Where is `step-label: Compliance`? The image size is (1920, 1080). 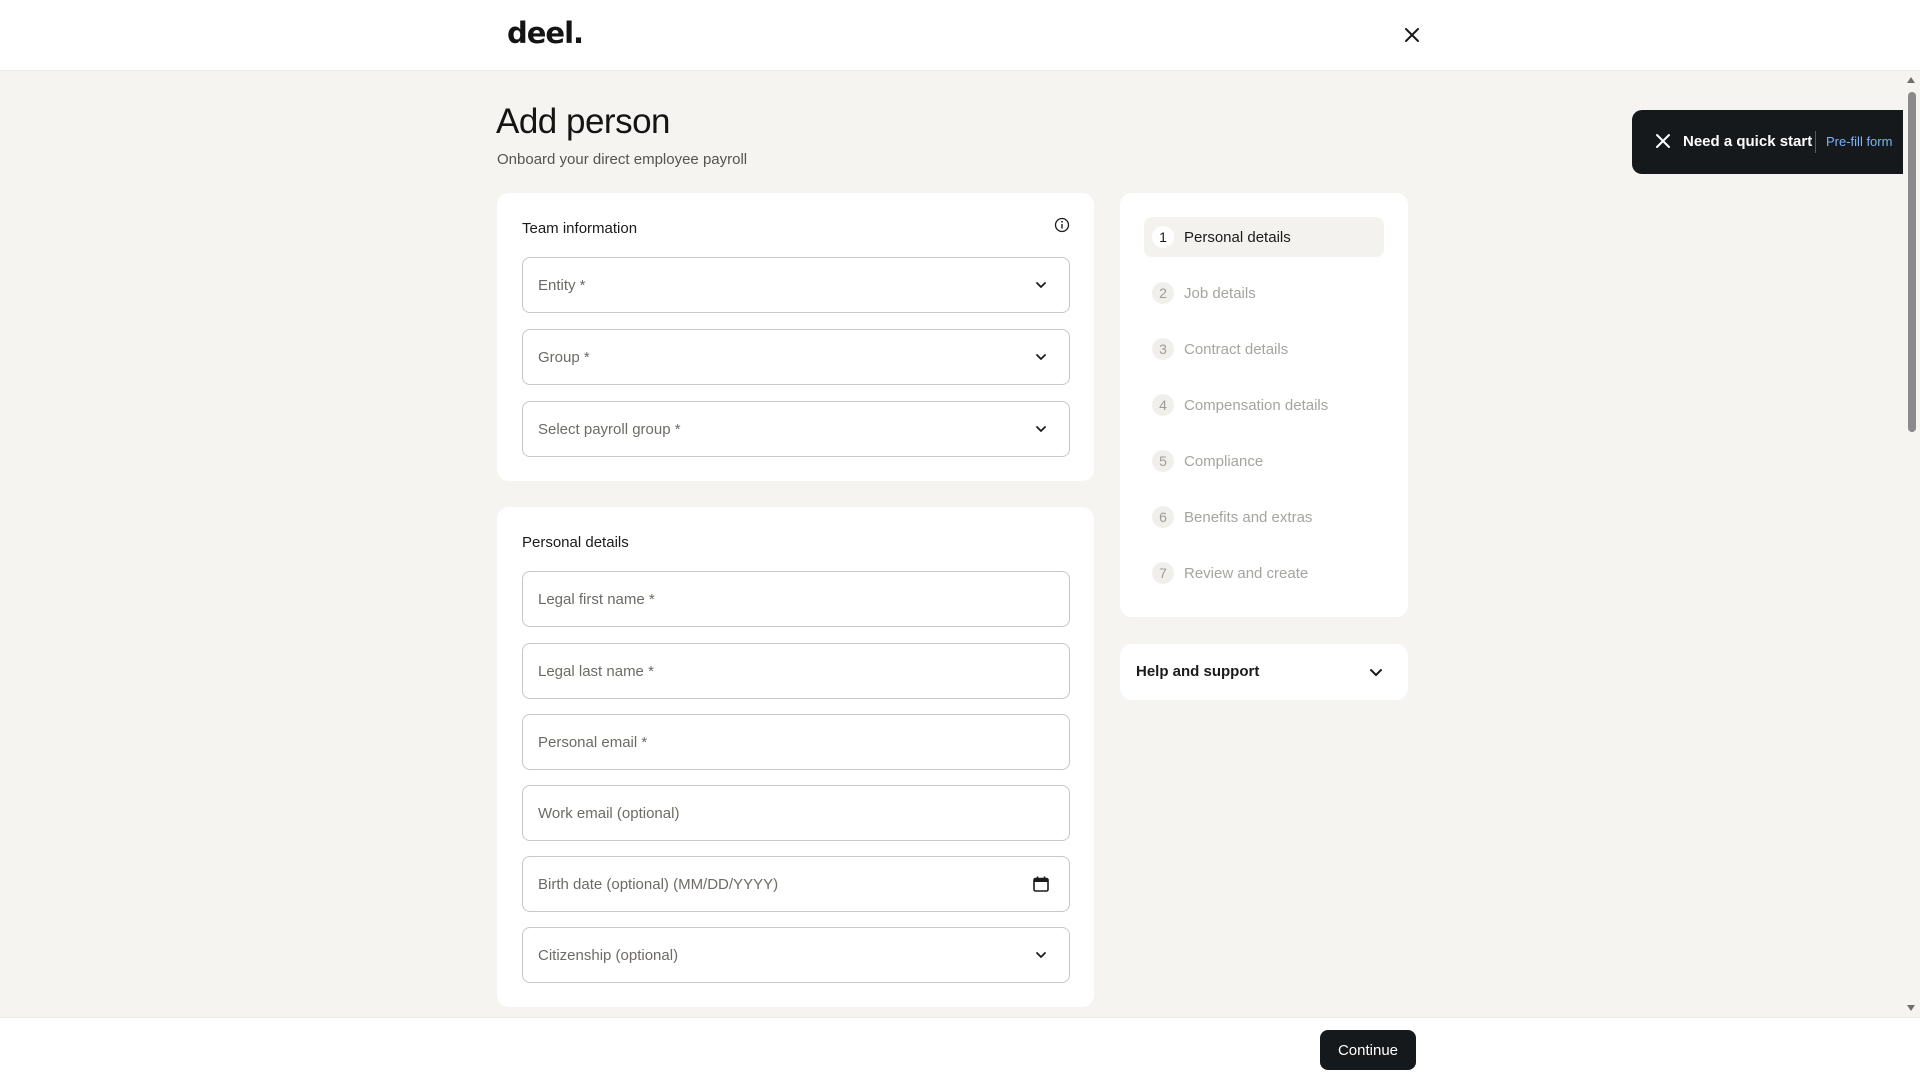 step-label: Compliance is located at coordinates (1224, 461).